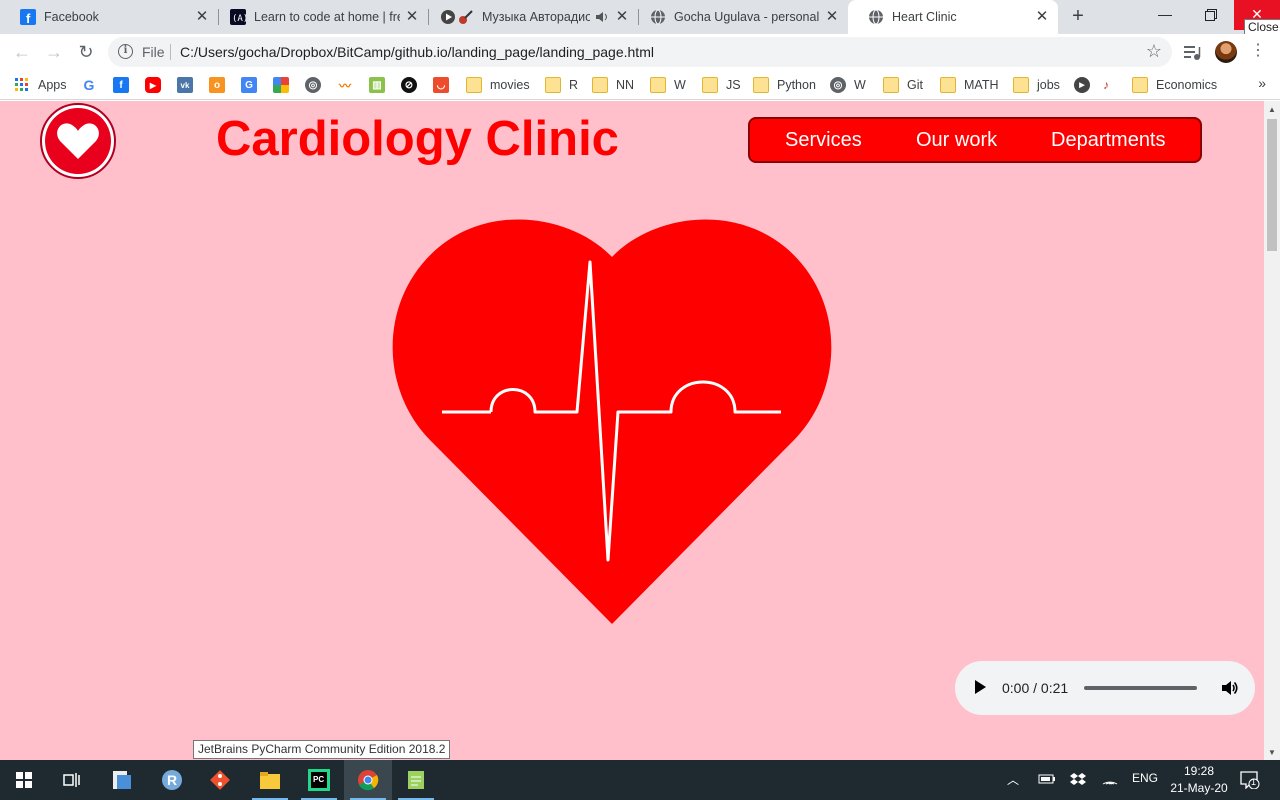 The height and width of the screenshot is (800, 1280). What do you see at coordinates (270, 780) in the screenshot?
I see `file-explorer-icon` at bounding box center [270, 780].